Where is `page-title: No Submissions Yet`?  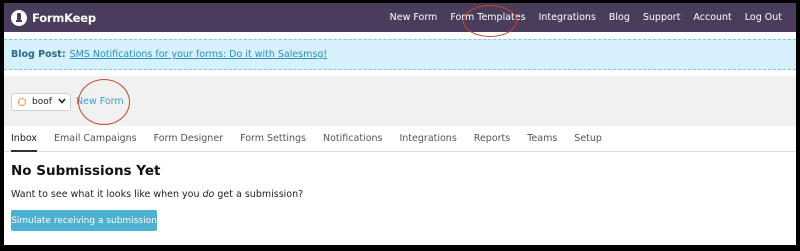 page-title: No Submissions Yet is located at coordinates (86, 171).